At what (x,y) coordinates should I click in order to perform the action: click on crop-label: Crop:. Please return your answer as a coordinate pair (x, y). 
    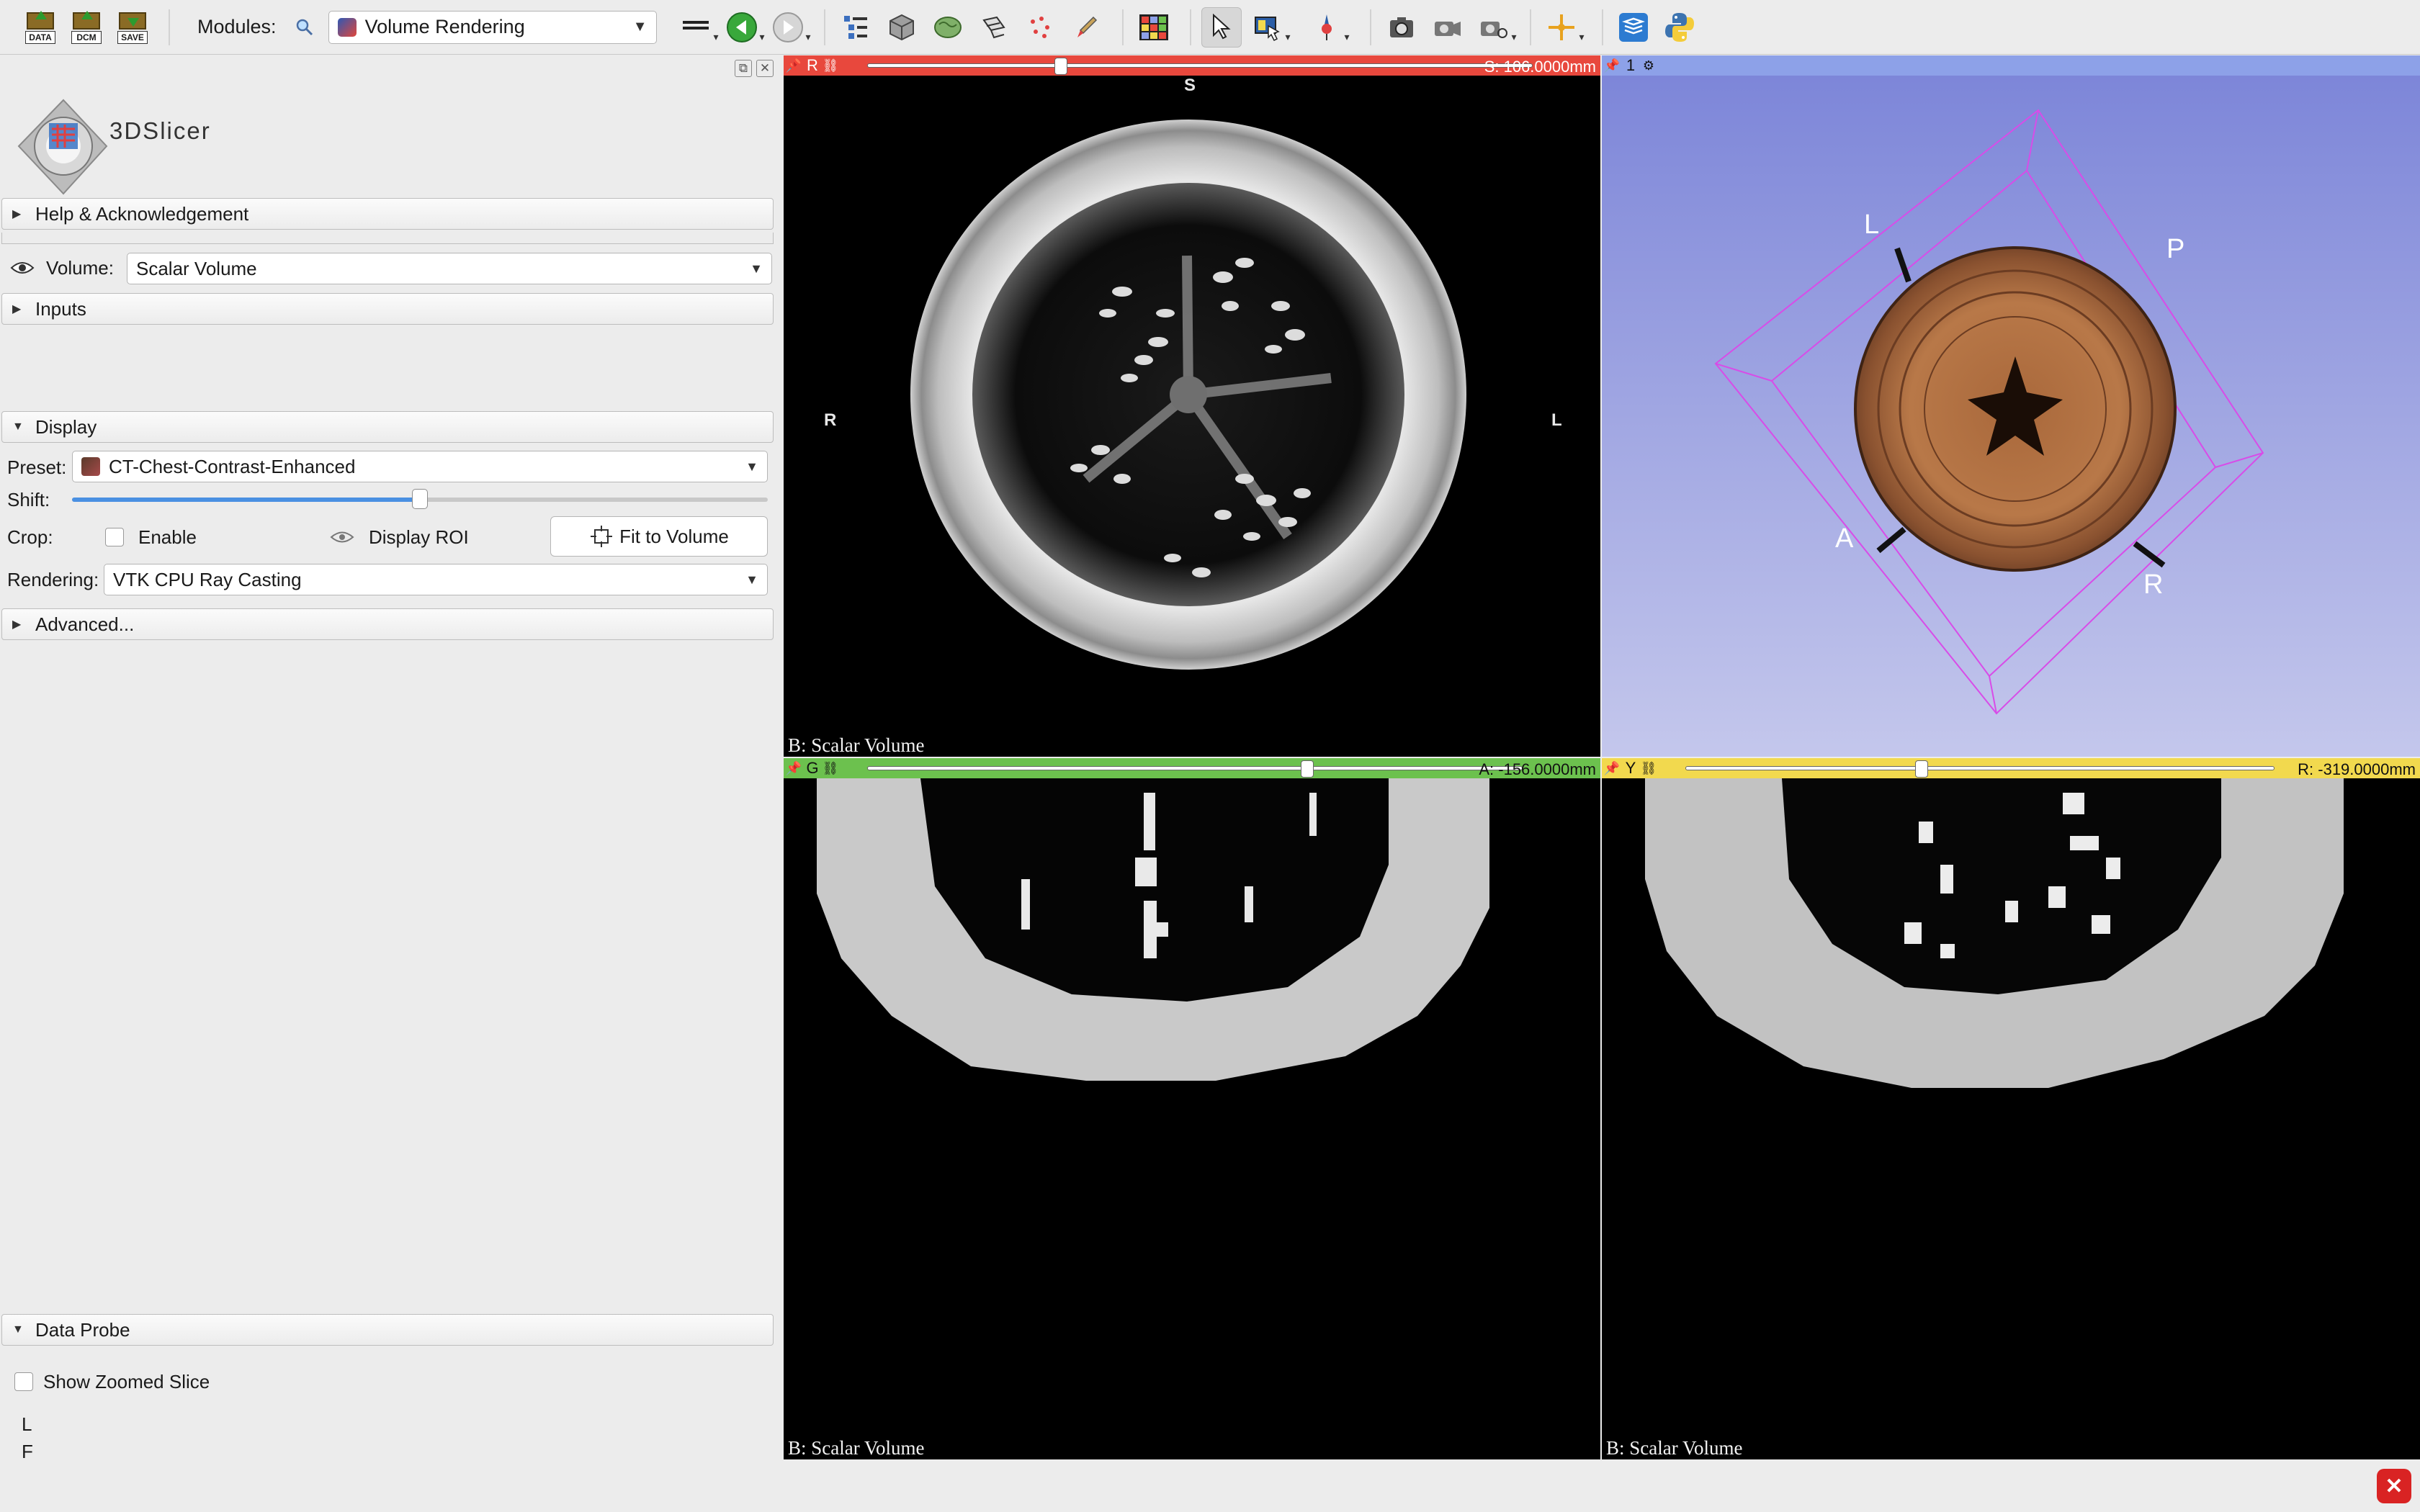
    Looking at the image, I should click on (30, 537).